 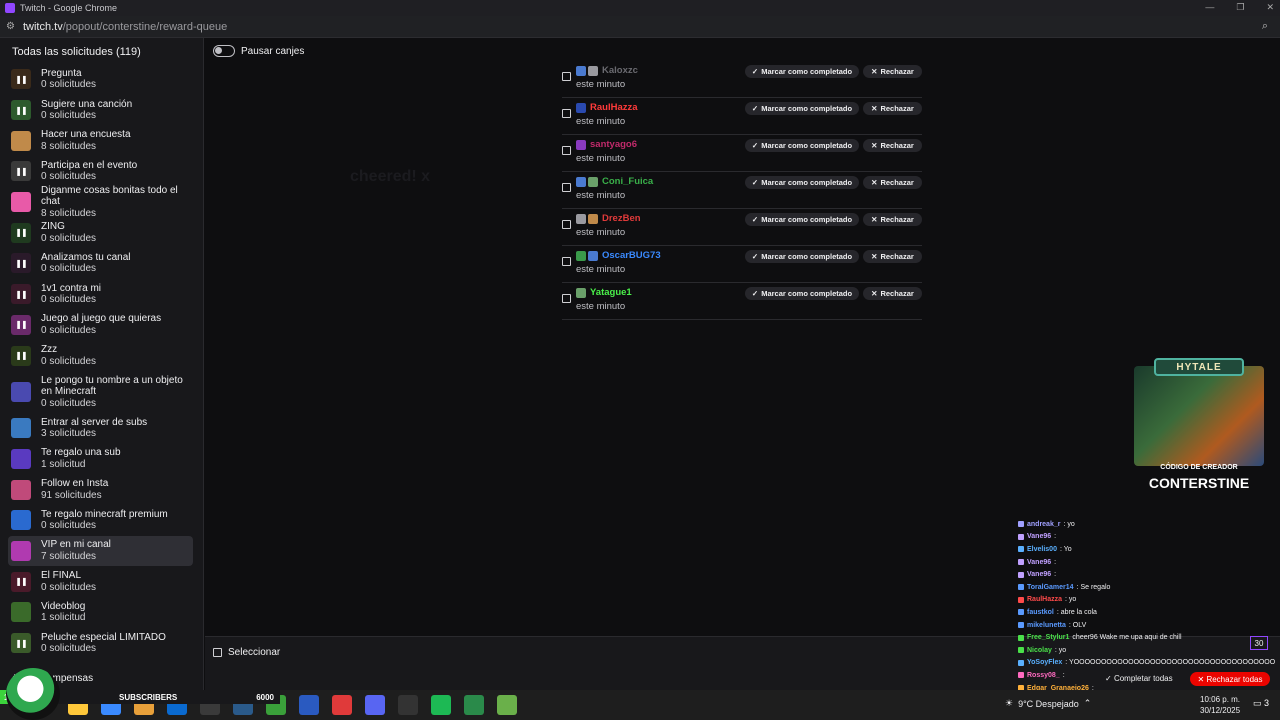 What do you see at coordinates (21, 391) in the screenshot?
I see `sword-icon` at bounding box center [21, 391].